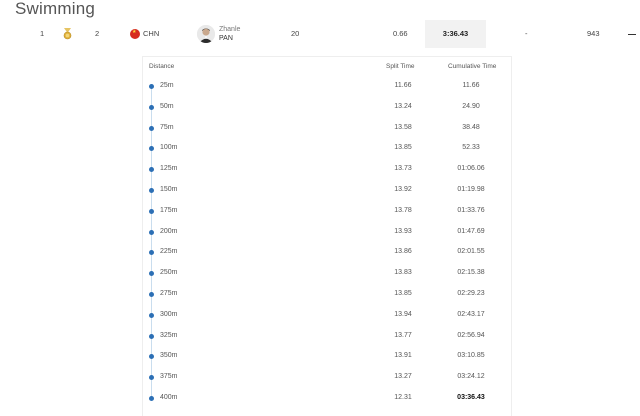 The image size is (640, 416). Describe the element at coordinates (230, 29) in the screenshot. I see `athlete-first-name: Zhanle` at that location.